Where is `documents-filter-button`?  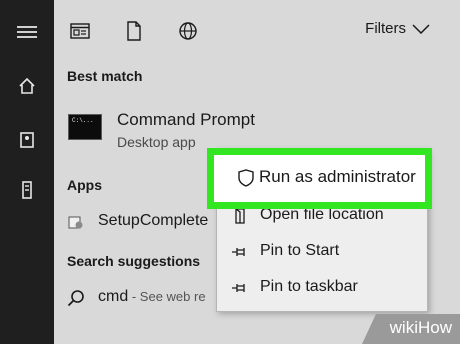
documents-filter-button is located at coordinates (134, 31).